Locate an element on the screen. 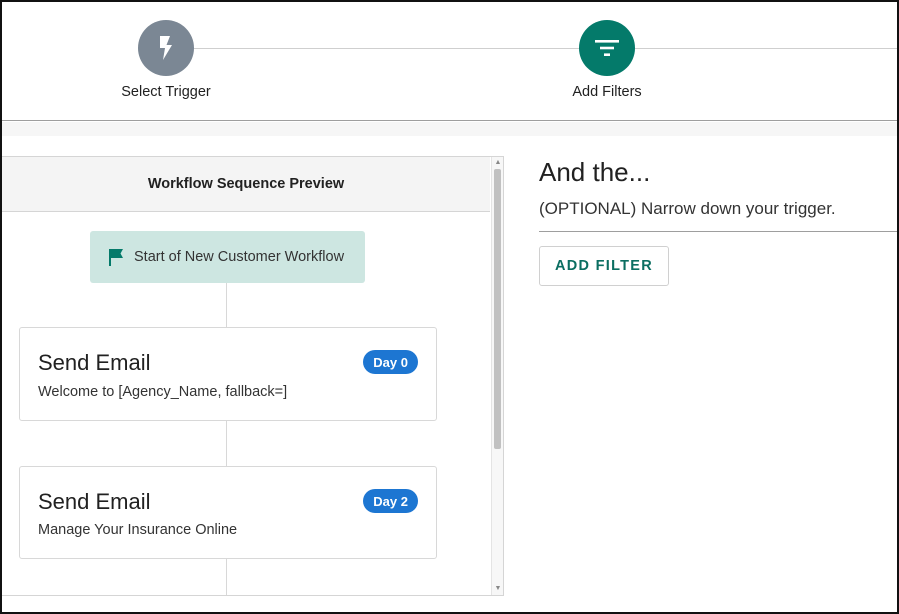 This screenshot has width=899, height=614. step-label: Add Filters is located at coordinates (607, 92).